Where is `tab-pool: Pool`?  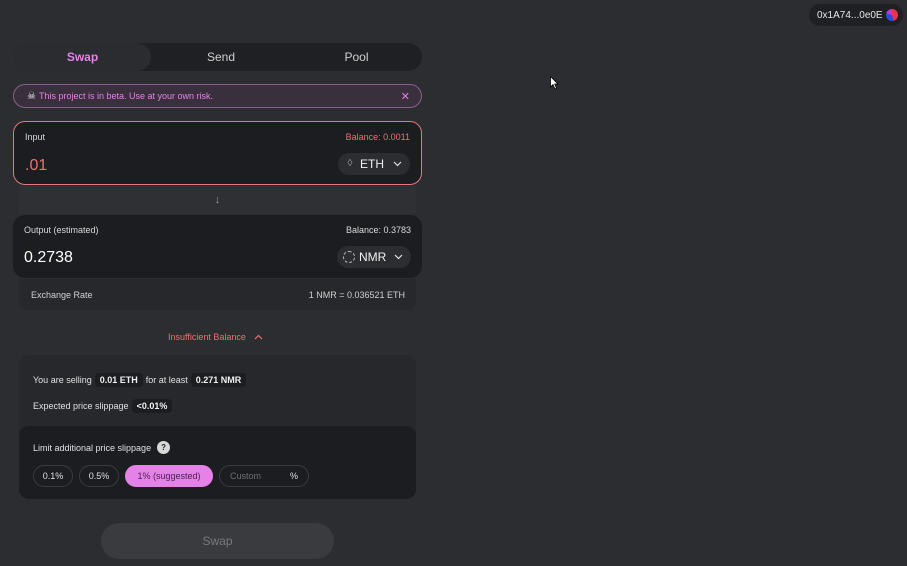
tab-pool: Pool is located at coordinates (356, 57).